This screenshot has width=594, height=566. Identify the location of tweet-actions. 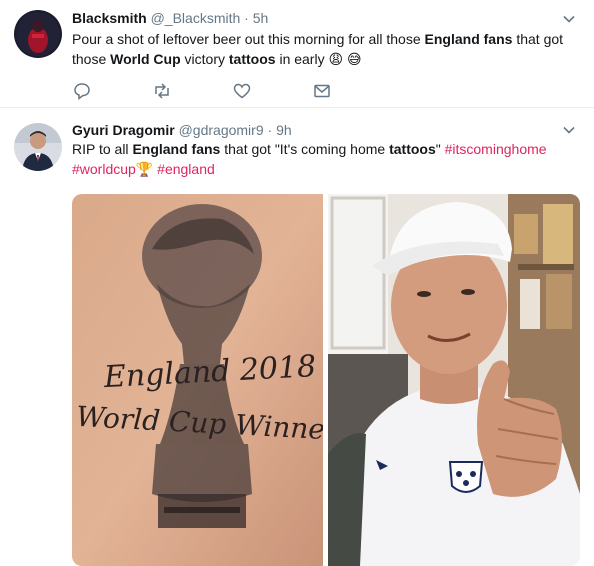
(242, 91).